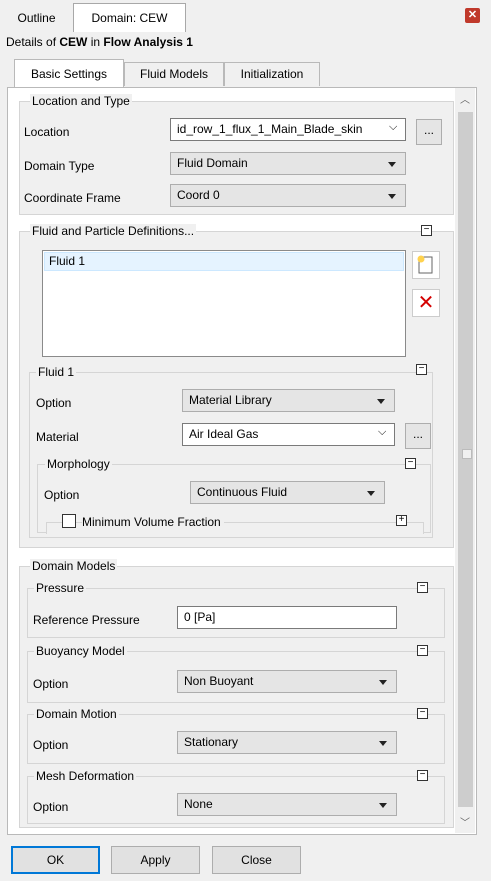 Image resolution: width=491 pixels, height=881 pixels. I want to click on tab-basic-settings: Basic Settings, so click(69, 73).